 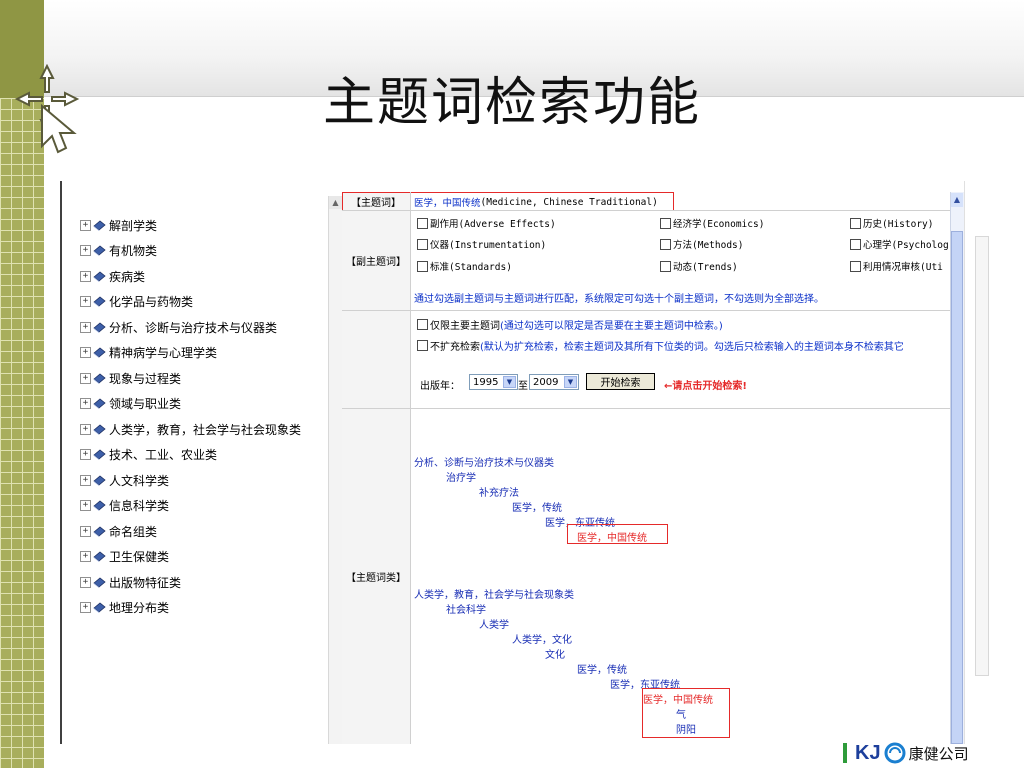 I want to click on tree-item: + 疾病类, so click(x=112, y=276).